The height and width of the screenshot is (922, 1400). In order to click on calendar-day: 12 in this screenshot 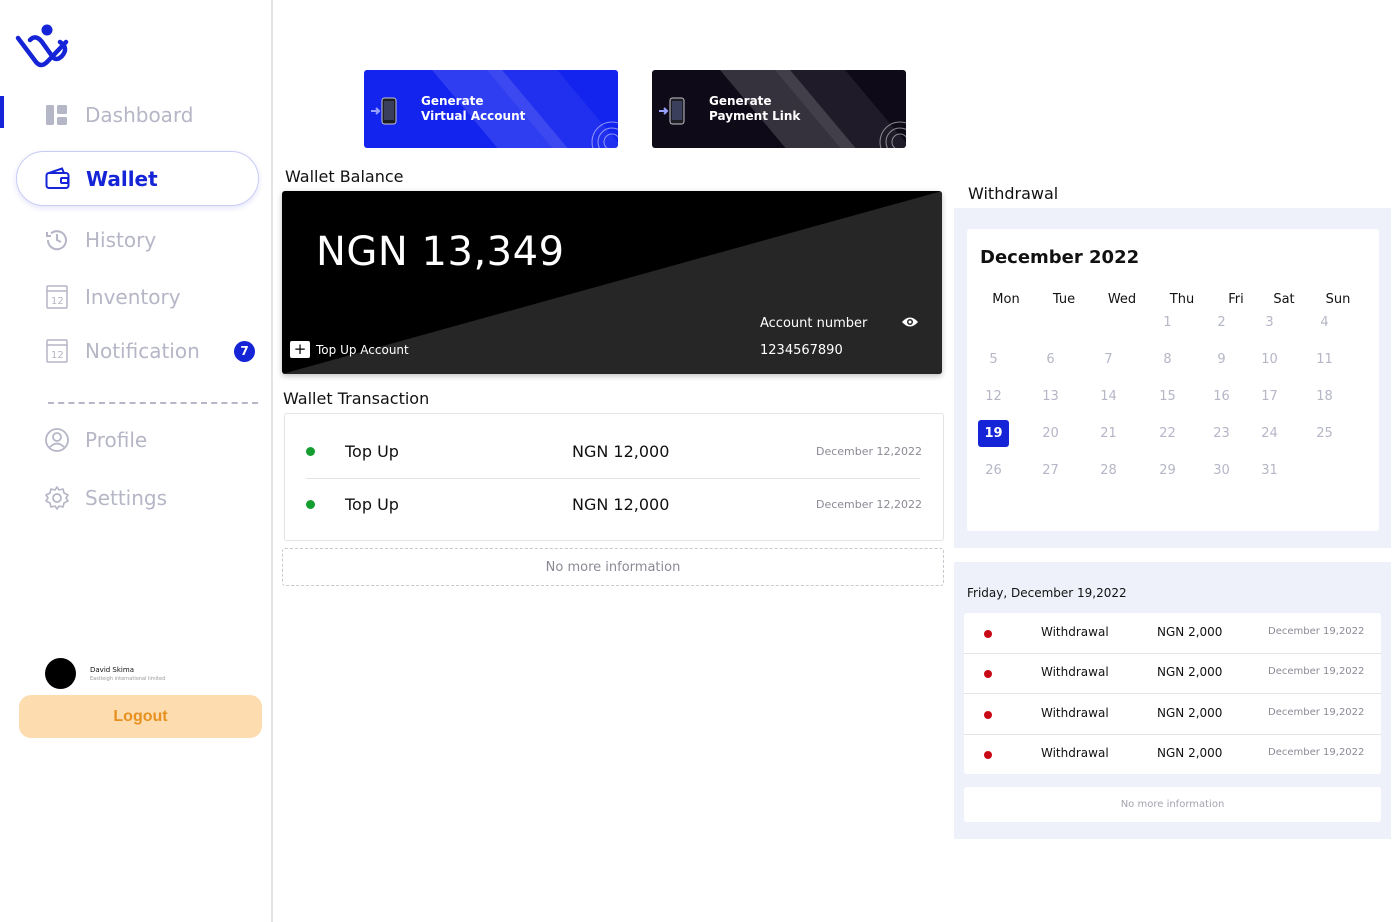, I will do `click(993, 396)`.